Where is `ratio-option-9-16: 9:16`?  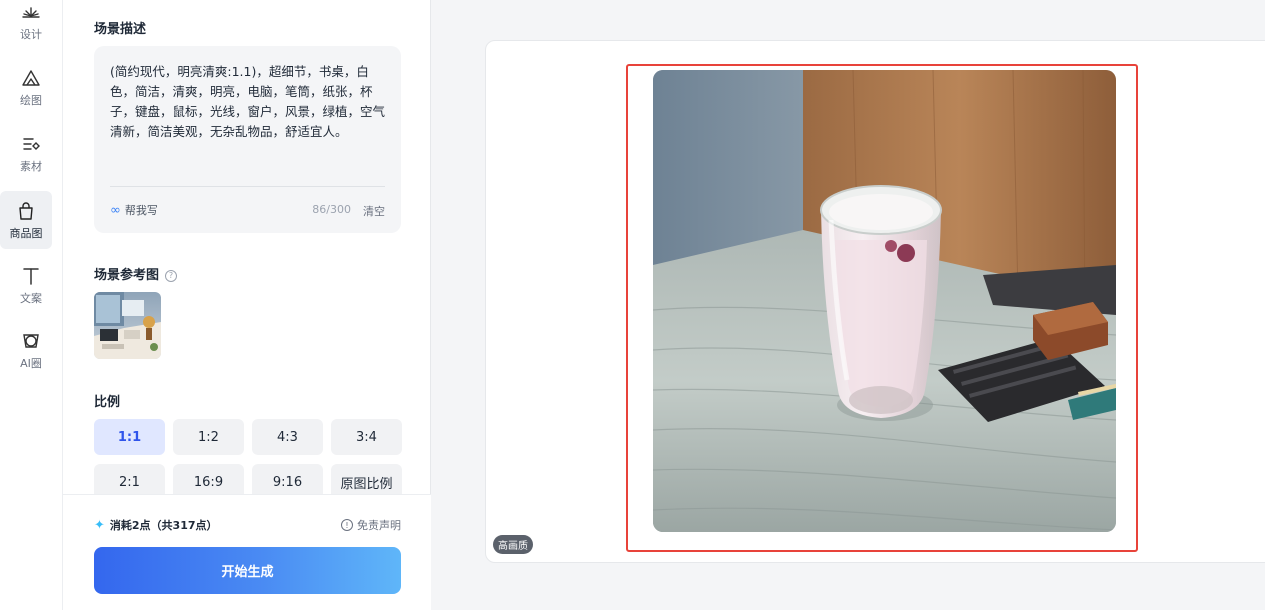
ratio-option-9-16: 9:16 is located at coordinates (287, 479).